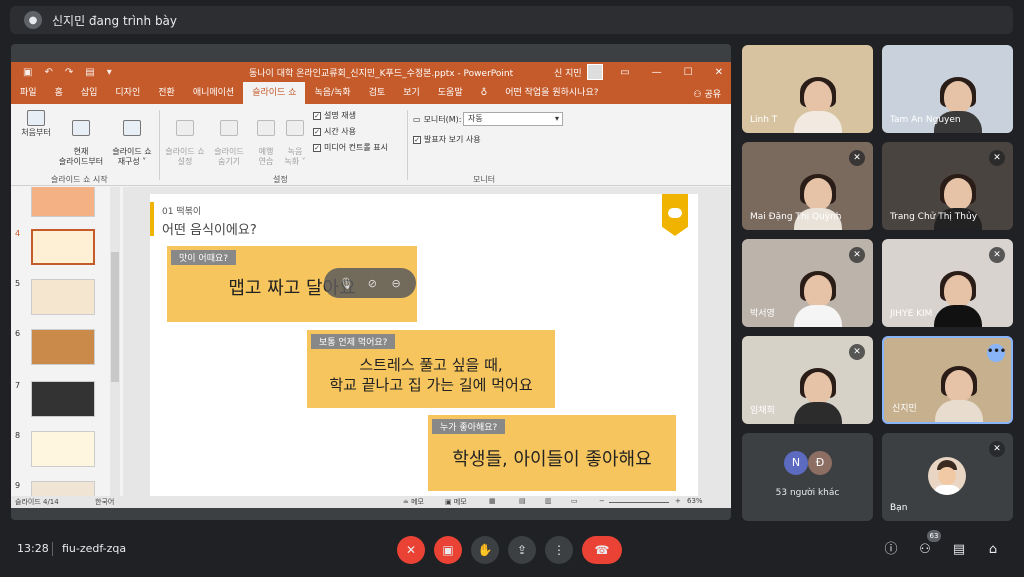  I want to click on check-presenter-view: ✓ 발표자 보기 사용, so click(447, 139).